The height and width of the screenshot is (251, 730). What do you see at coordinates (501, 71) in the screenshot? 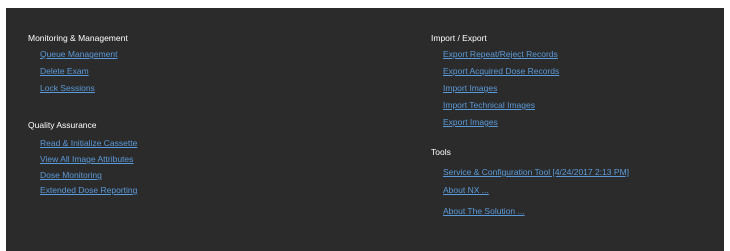
I see `export-acquired-dose-records-link: Export Acquired Dose Records` at bounding box center [501, 71].